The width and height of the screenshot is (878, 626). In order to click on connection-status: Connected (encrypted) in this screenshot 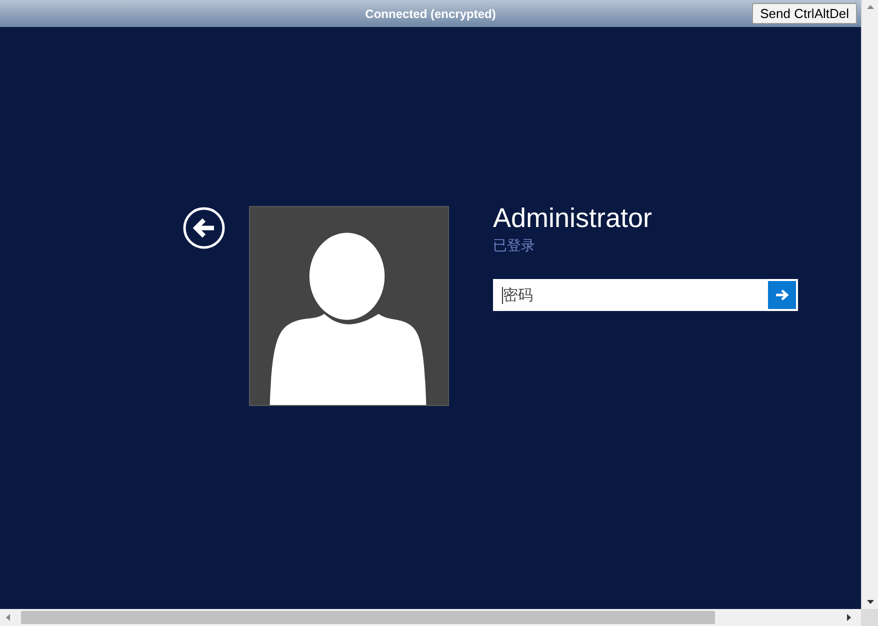, I will do `click(430, 14)`.